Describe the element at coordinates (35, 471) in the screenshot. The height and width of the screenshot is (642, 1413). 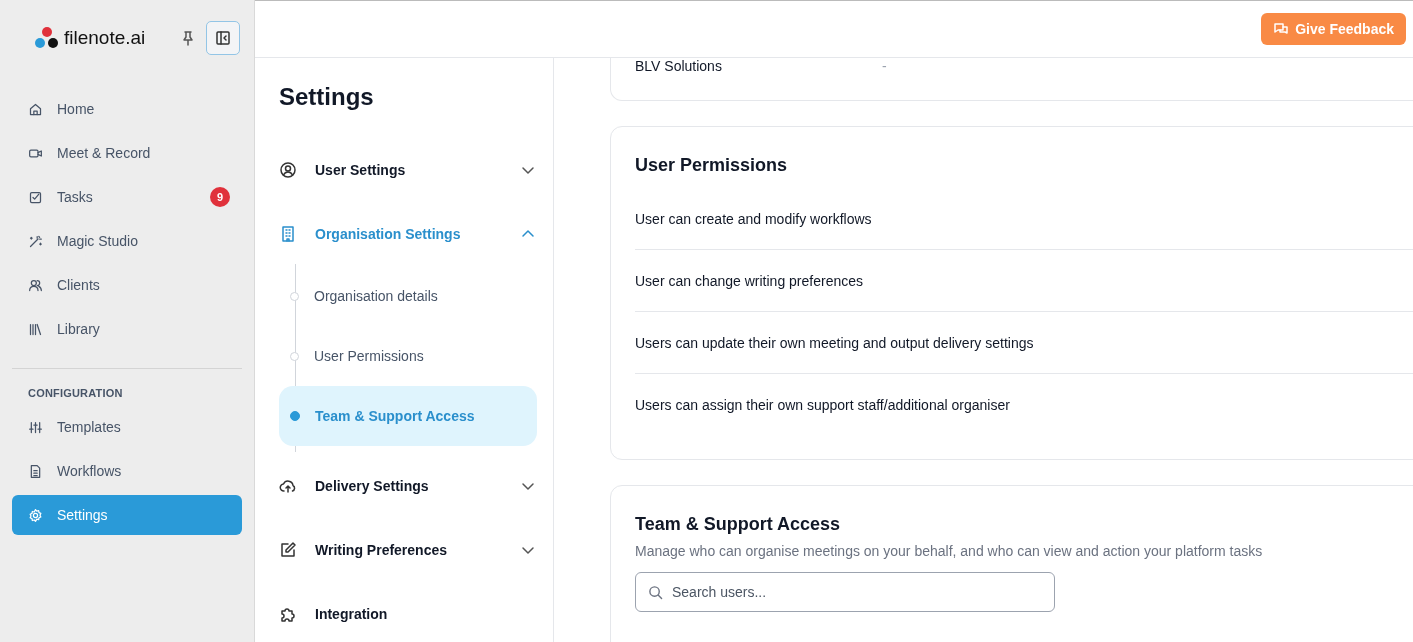
I see `document-icon` at that location.